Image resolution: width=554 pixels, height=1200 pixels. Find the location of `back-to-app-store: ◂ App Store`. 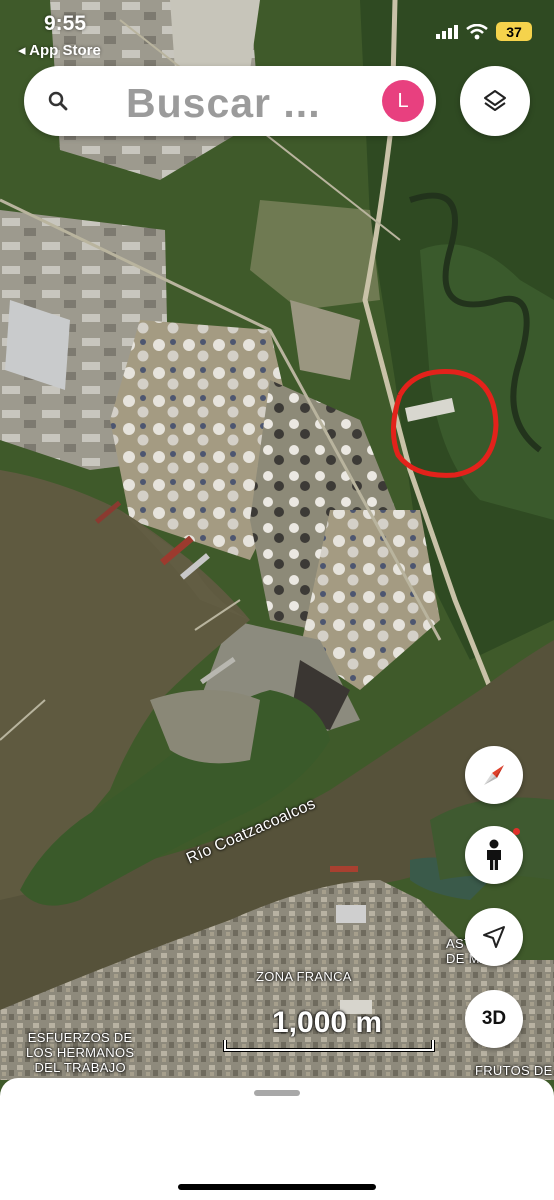

back-to-app-store: ◂ App Store is located at coordinates (59, 50).